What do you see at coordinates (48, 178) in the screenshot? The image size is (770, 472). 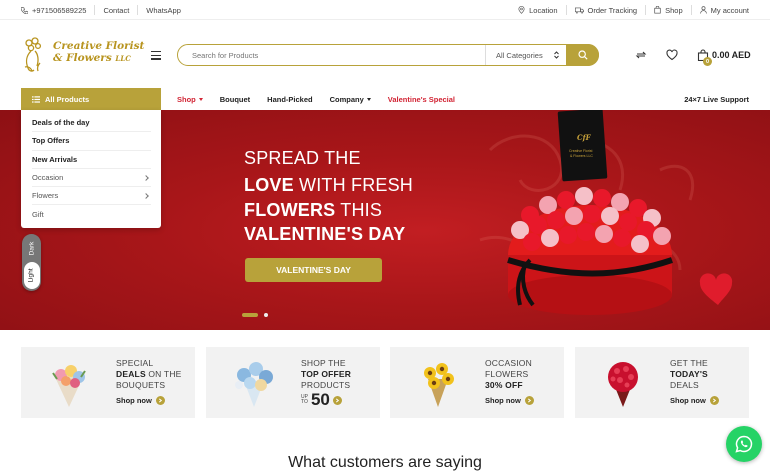 I see `category-label: Occasion` at bounding box center [48, 178].